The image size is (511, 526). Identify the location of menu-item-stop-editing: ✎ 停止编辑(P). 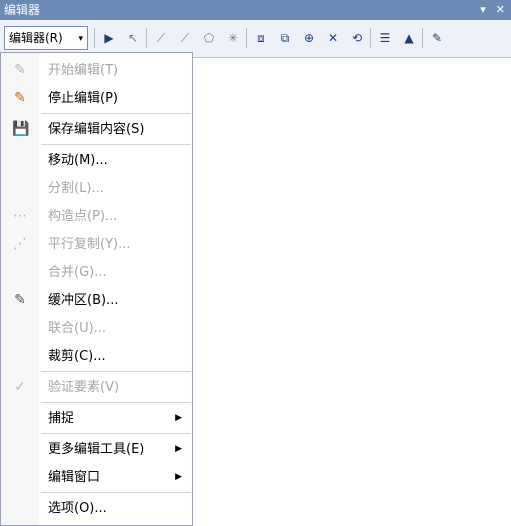
(96, 98).